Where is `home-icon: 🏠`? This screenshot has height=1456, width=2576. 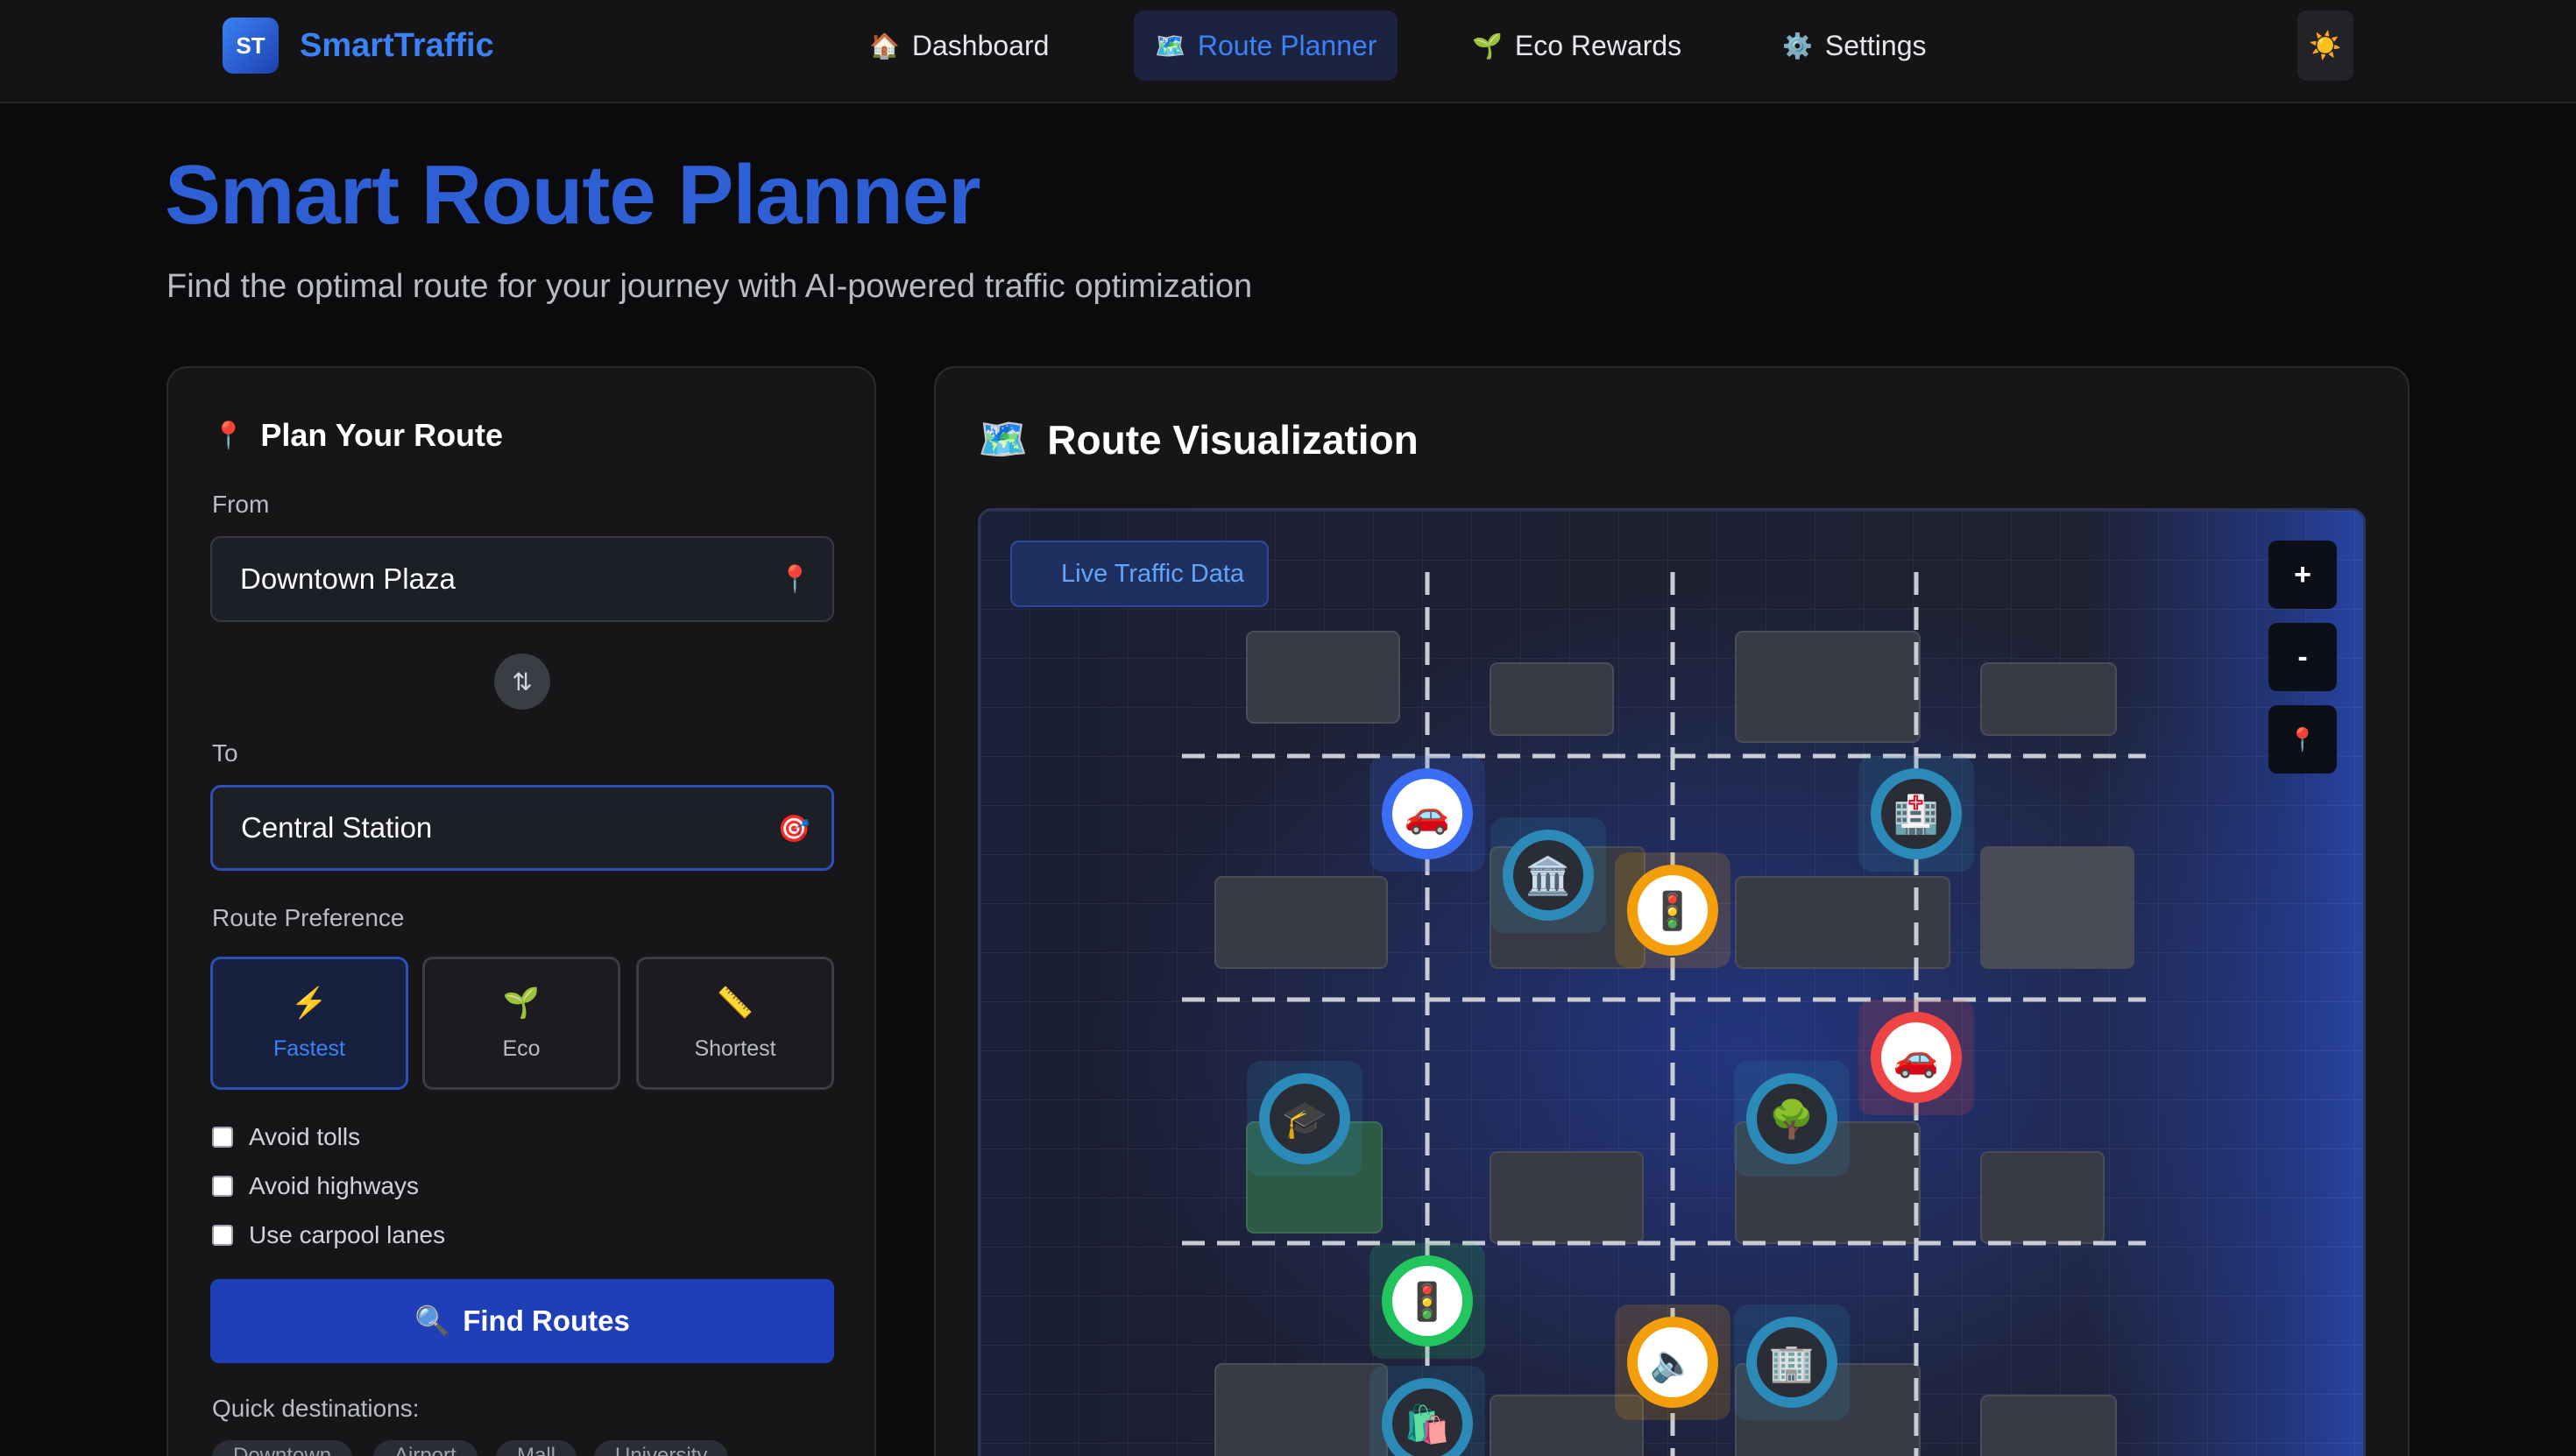
home-icon: 🏠 is located at coordinates (884, 46).